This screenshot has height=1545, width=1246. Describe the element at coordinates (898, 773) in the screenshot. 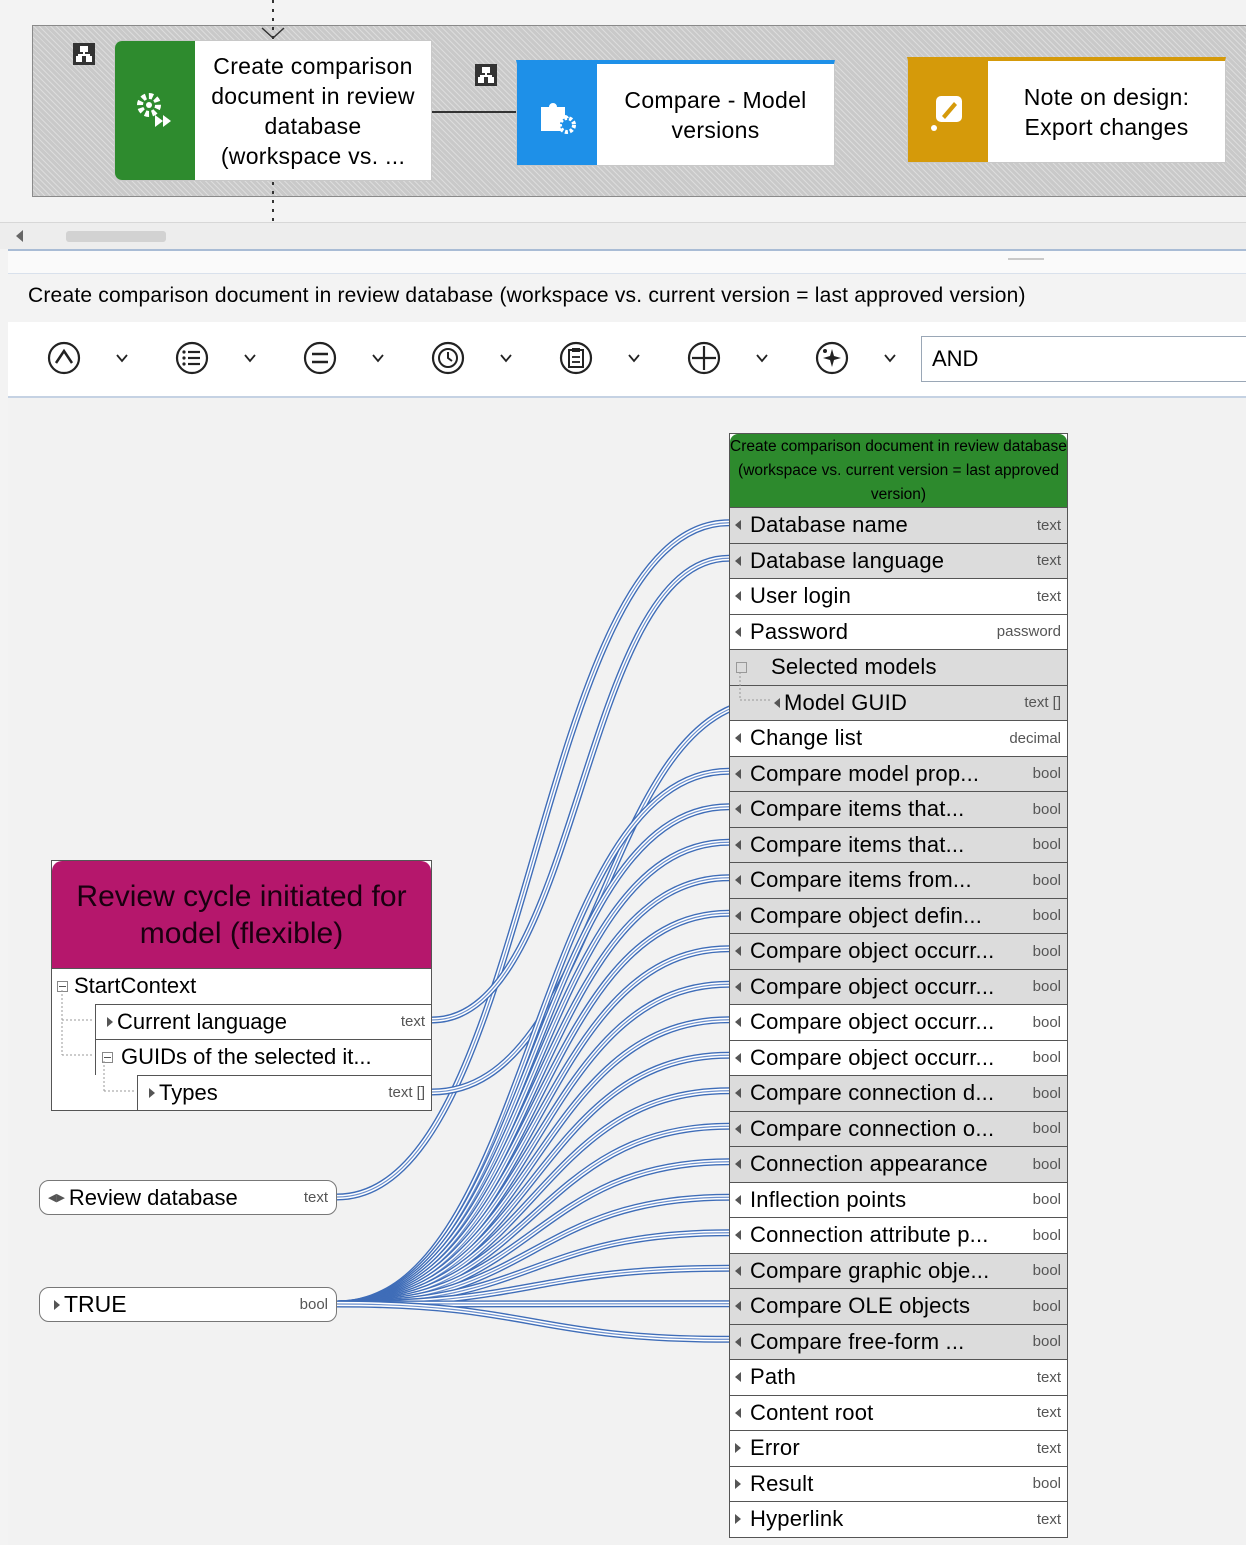

I see `target-param-row: Compare model prop... bool` at that location.